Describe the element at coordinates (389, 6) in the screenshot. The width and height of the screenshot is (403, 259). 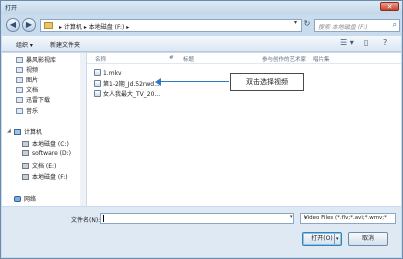
I see `close-button: ✕` at that location.